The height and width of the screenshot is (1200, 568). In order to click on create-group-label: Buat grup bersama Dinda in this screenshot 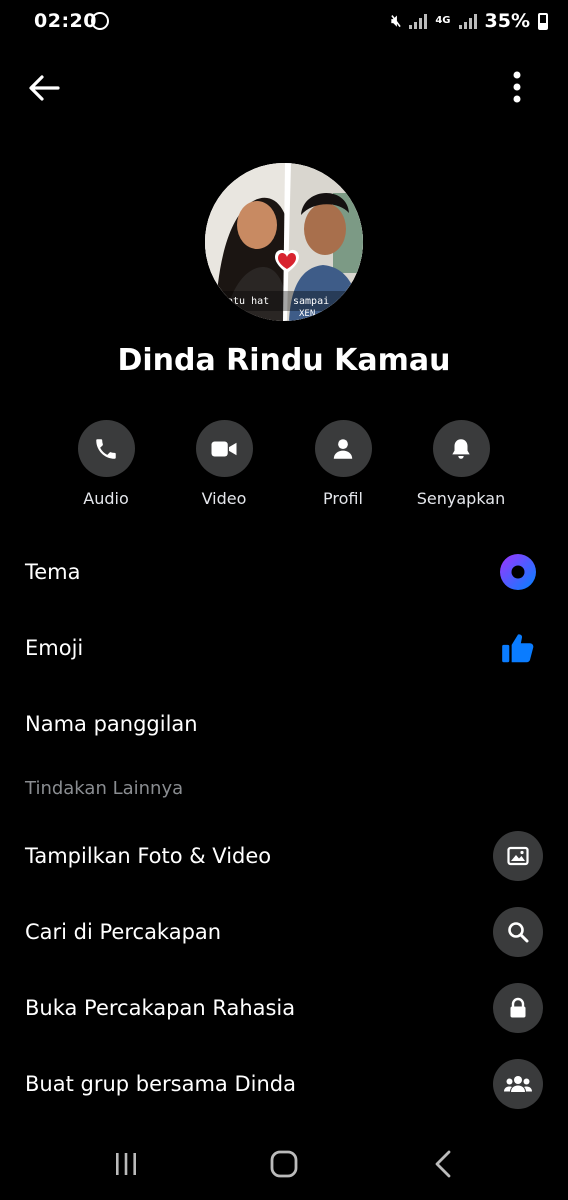, I will do `click(160, 1084)`.